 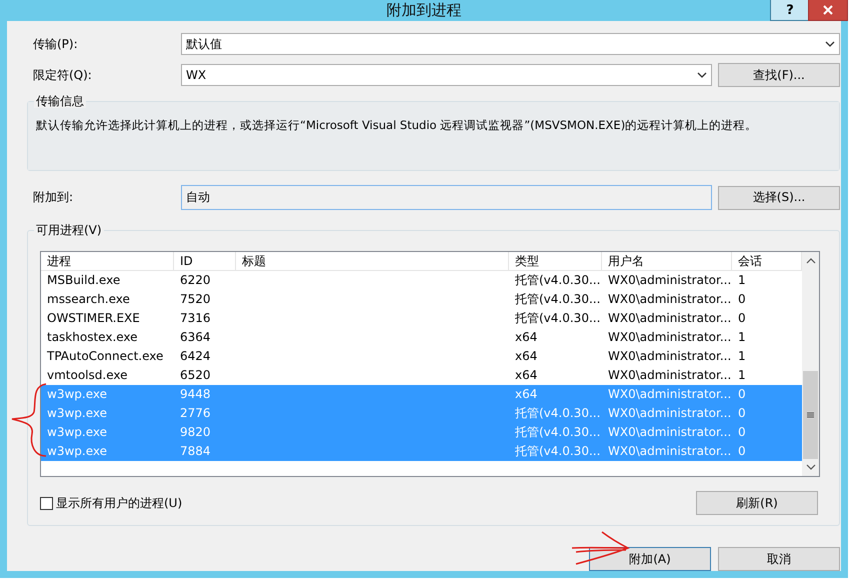 I want to click on field-label: 限定符(Q):, so click(x=62, y=75).